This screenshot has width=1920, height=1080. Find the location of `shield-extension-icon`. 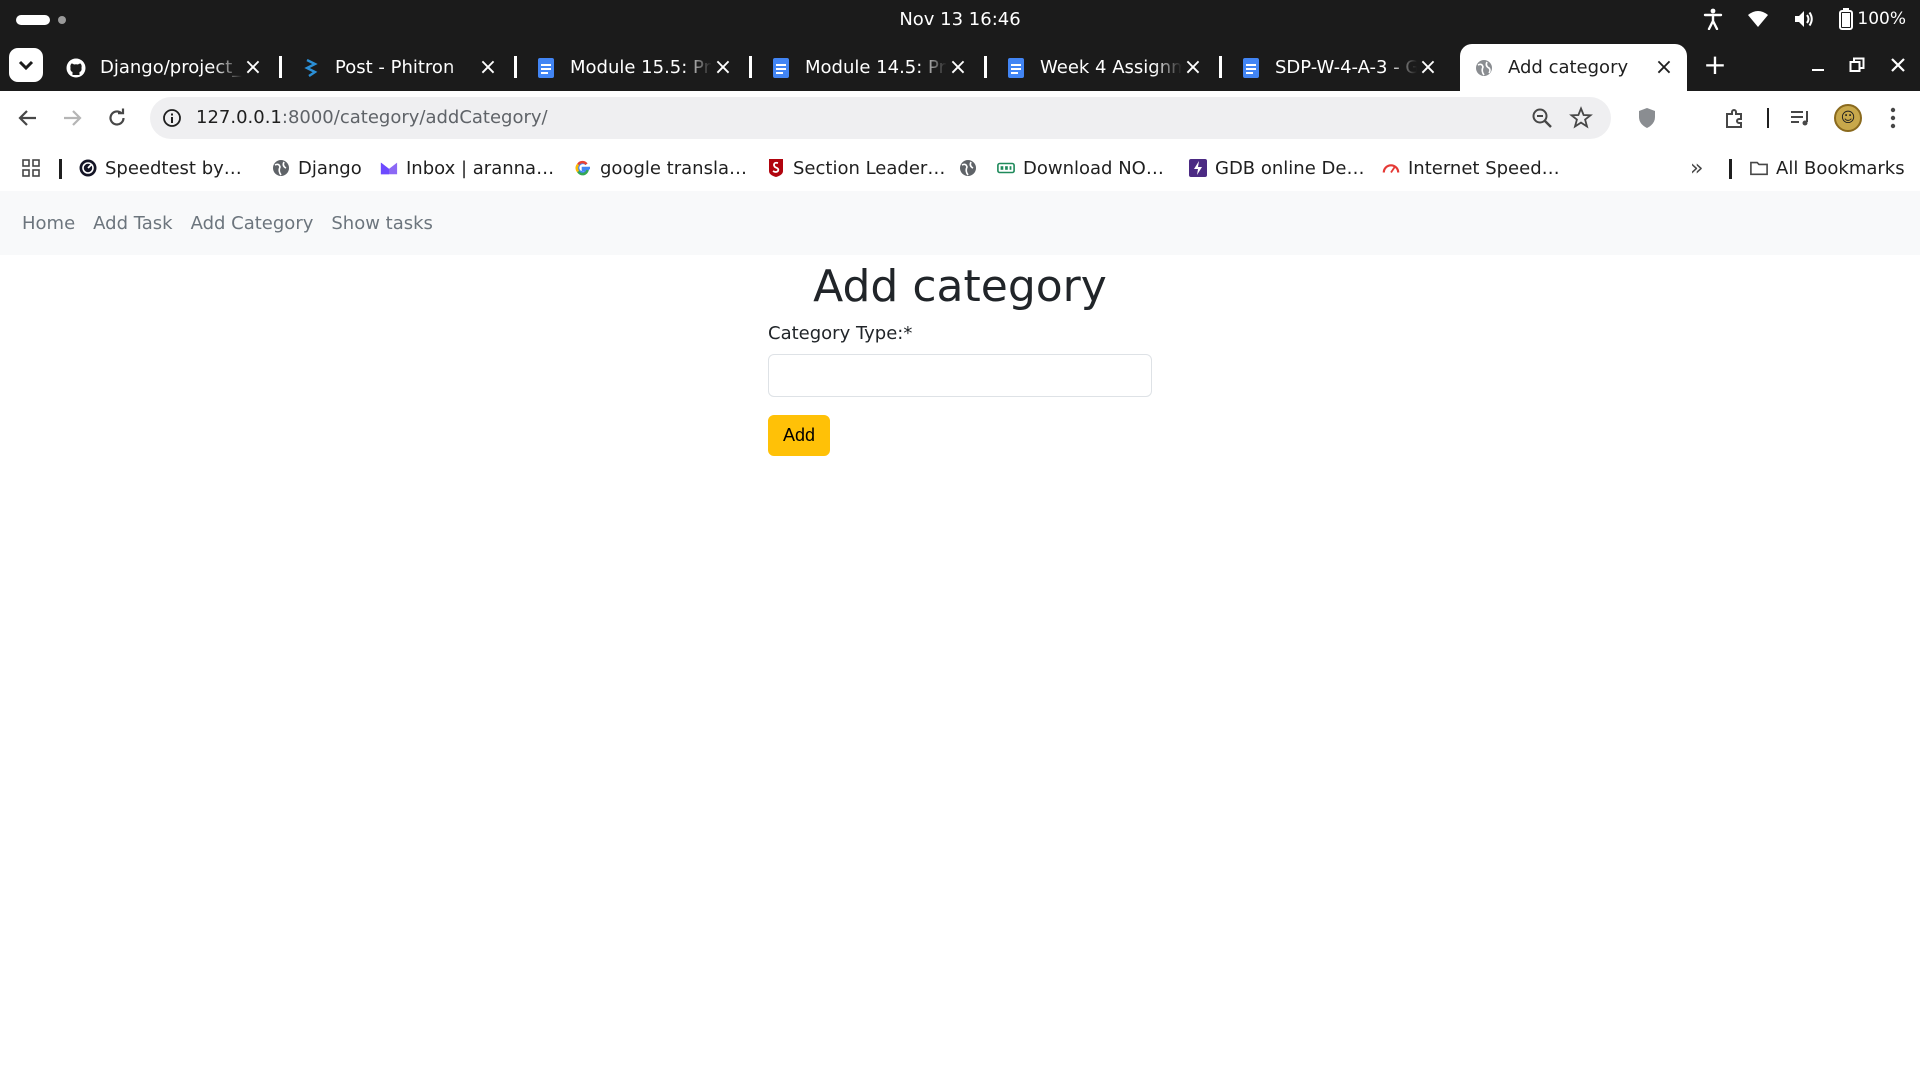

shield-extension-icon is located at coordinates (1647, 118).